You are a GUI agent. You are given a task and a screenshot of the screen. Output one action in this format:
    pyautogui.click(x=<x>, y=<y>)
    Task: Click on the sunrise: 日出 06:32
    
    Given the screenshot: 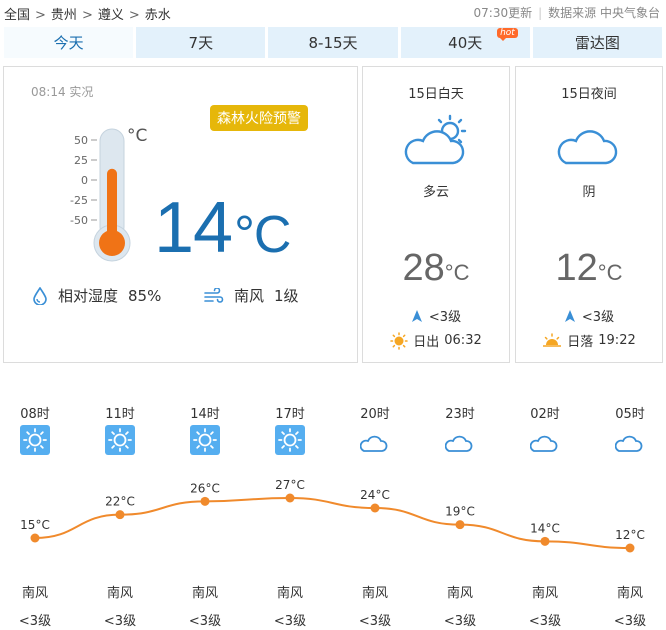 What is the action you would take?
    pyautogui.click(x=436, y=340)
    